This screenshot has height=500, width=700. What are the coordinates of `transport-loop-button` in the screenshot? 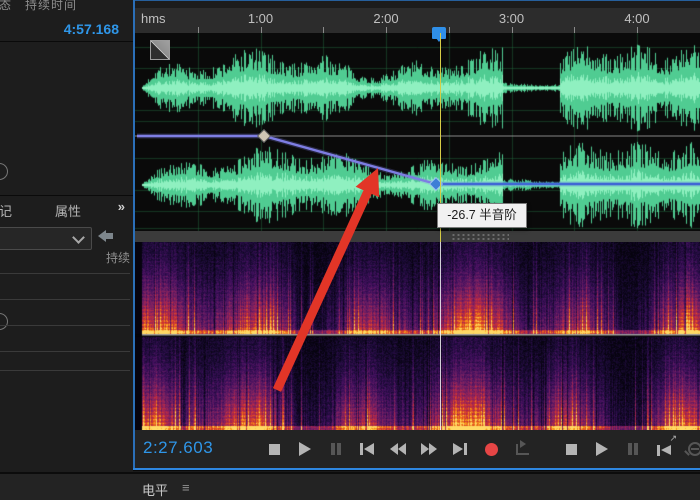 It's located at (522, 449).